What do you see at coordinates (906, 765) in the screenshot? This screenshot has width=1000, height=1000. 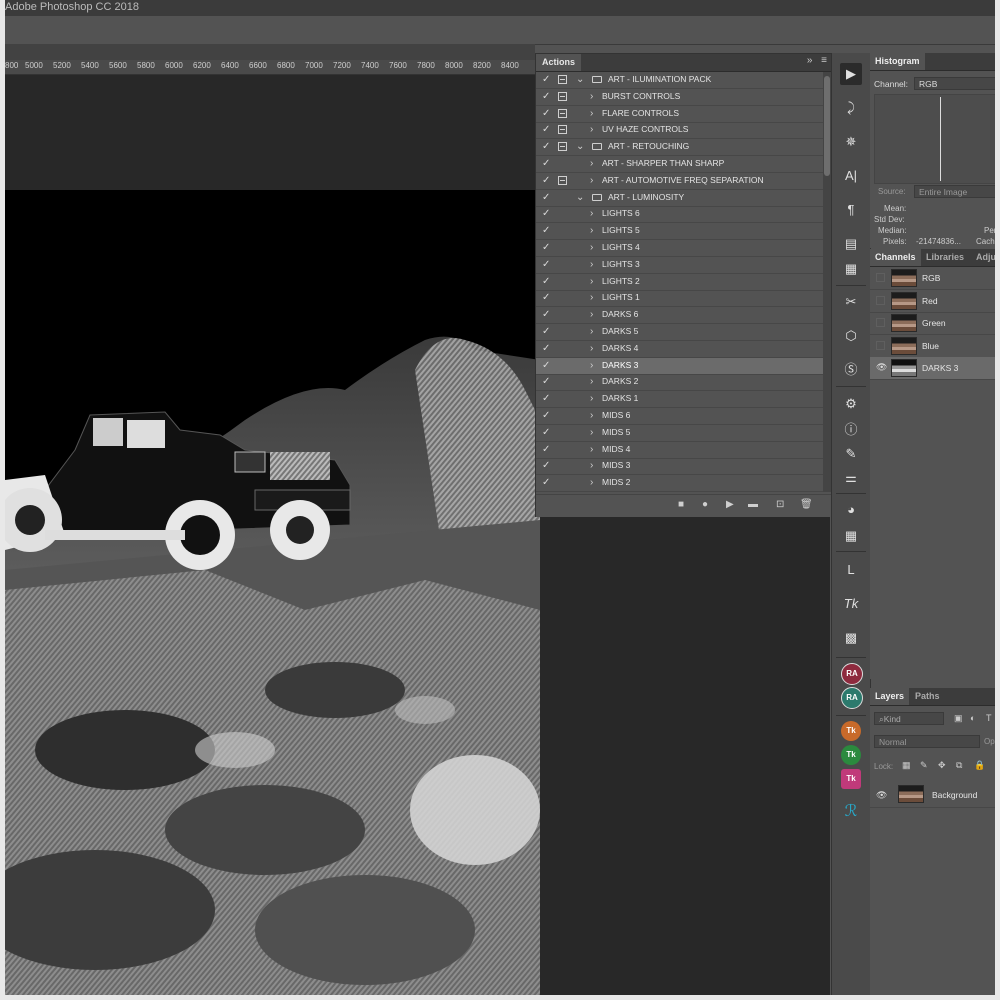 I see `lock-transparent-icon: ▦` at bounding box center [906, 765].